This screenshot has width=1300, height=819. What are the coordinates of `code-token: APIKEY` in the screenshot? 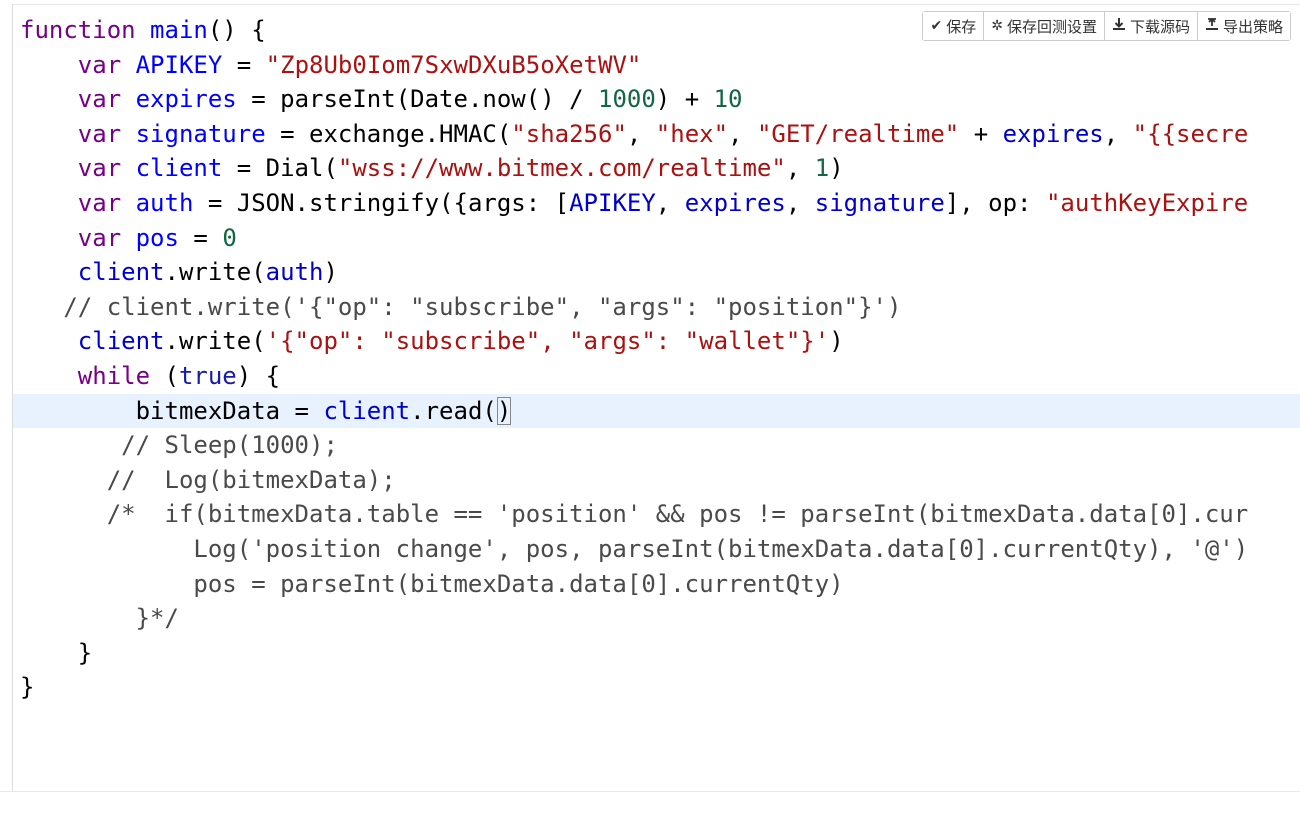 It's located at (179, 64).